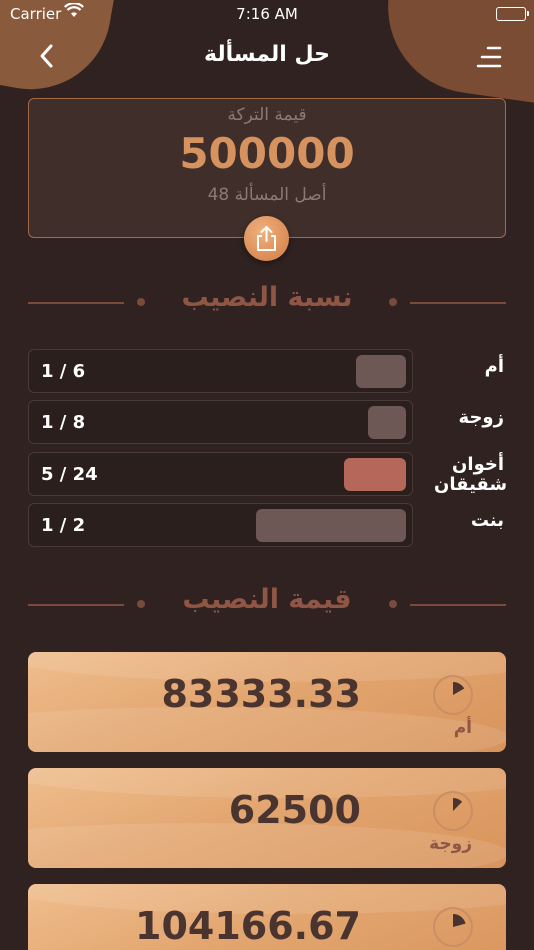 This screenshot has height=950, width=534. I want to click on ratio-row-mother: 1 / 6 أم, so click(267, 372).